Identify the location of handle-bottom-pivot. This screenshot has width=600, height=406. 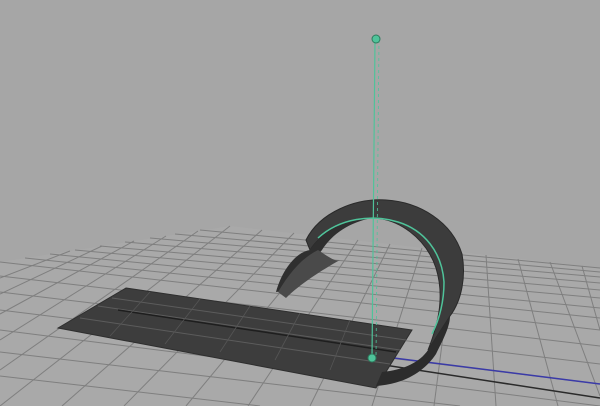
(372, 358).